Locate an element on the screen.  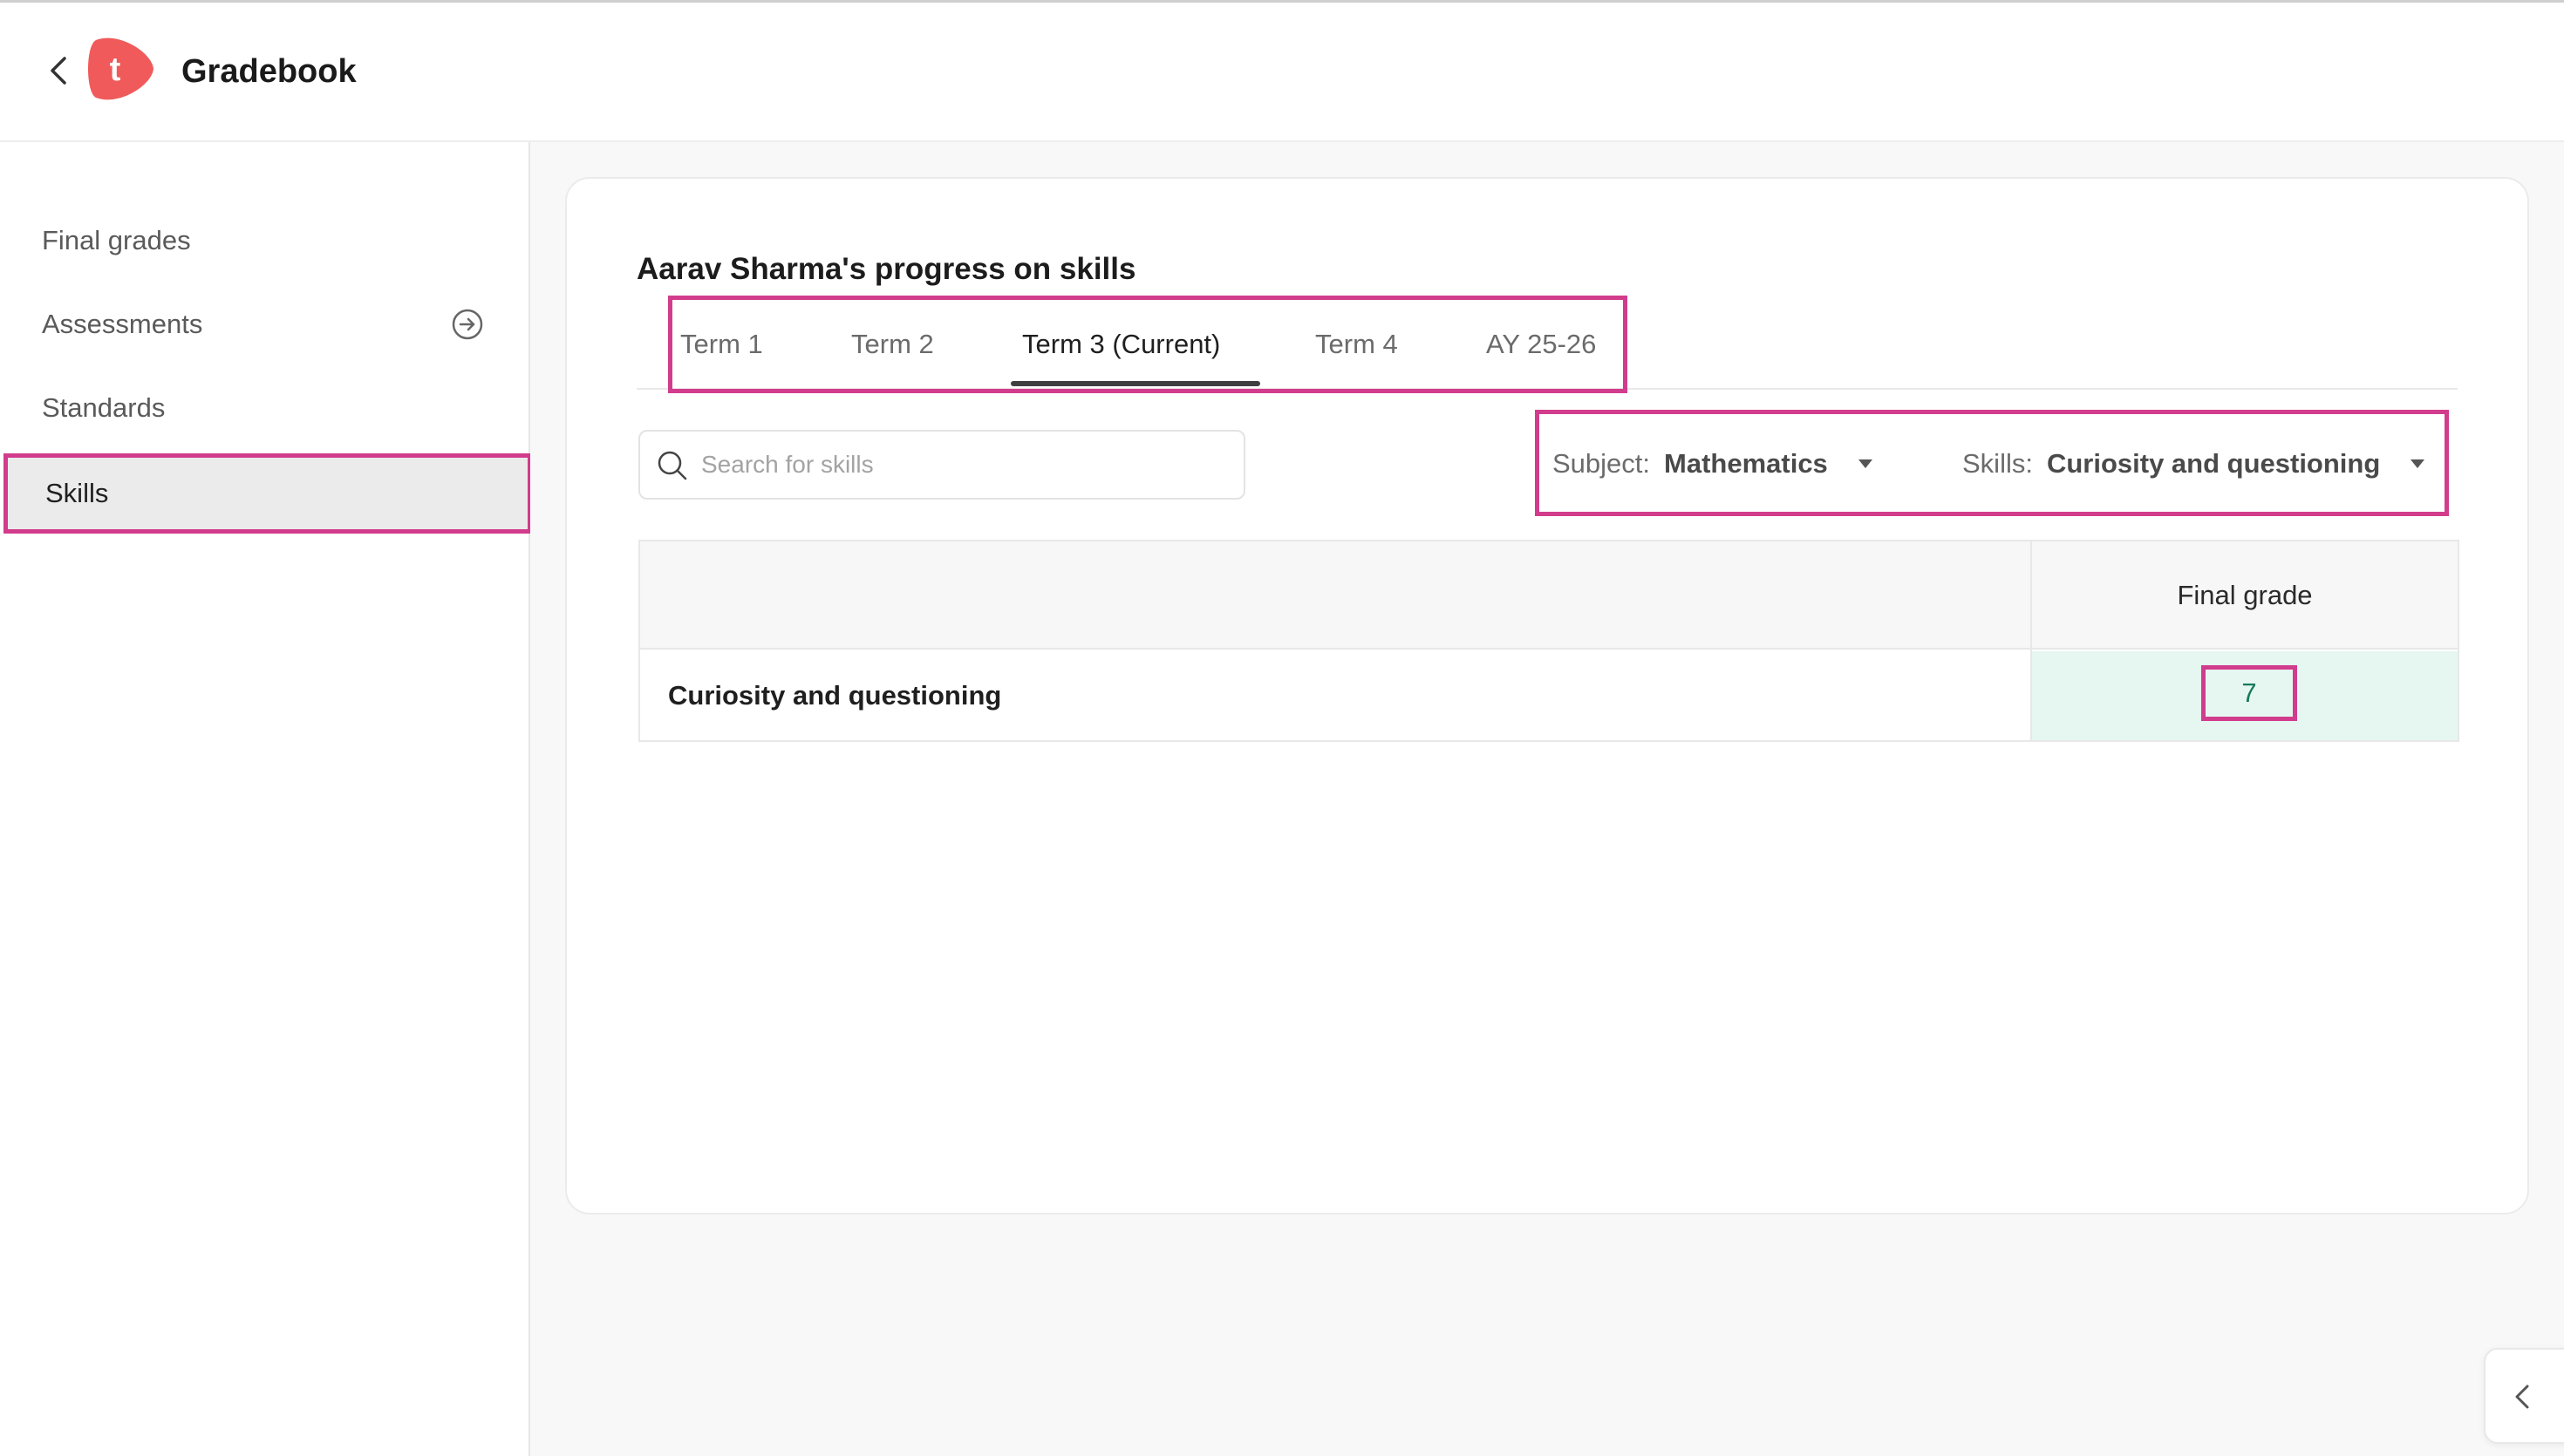
final-grade-value: 7 is located at coordinates (2249, 693).